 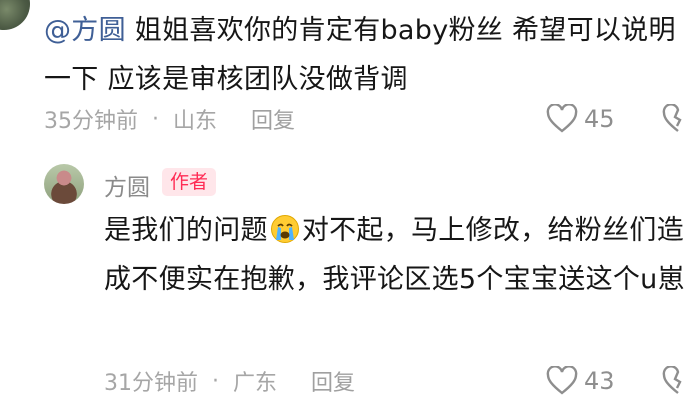 I want to click on comment-like-button: 45, so click(x=580, y=119).